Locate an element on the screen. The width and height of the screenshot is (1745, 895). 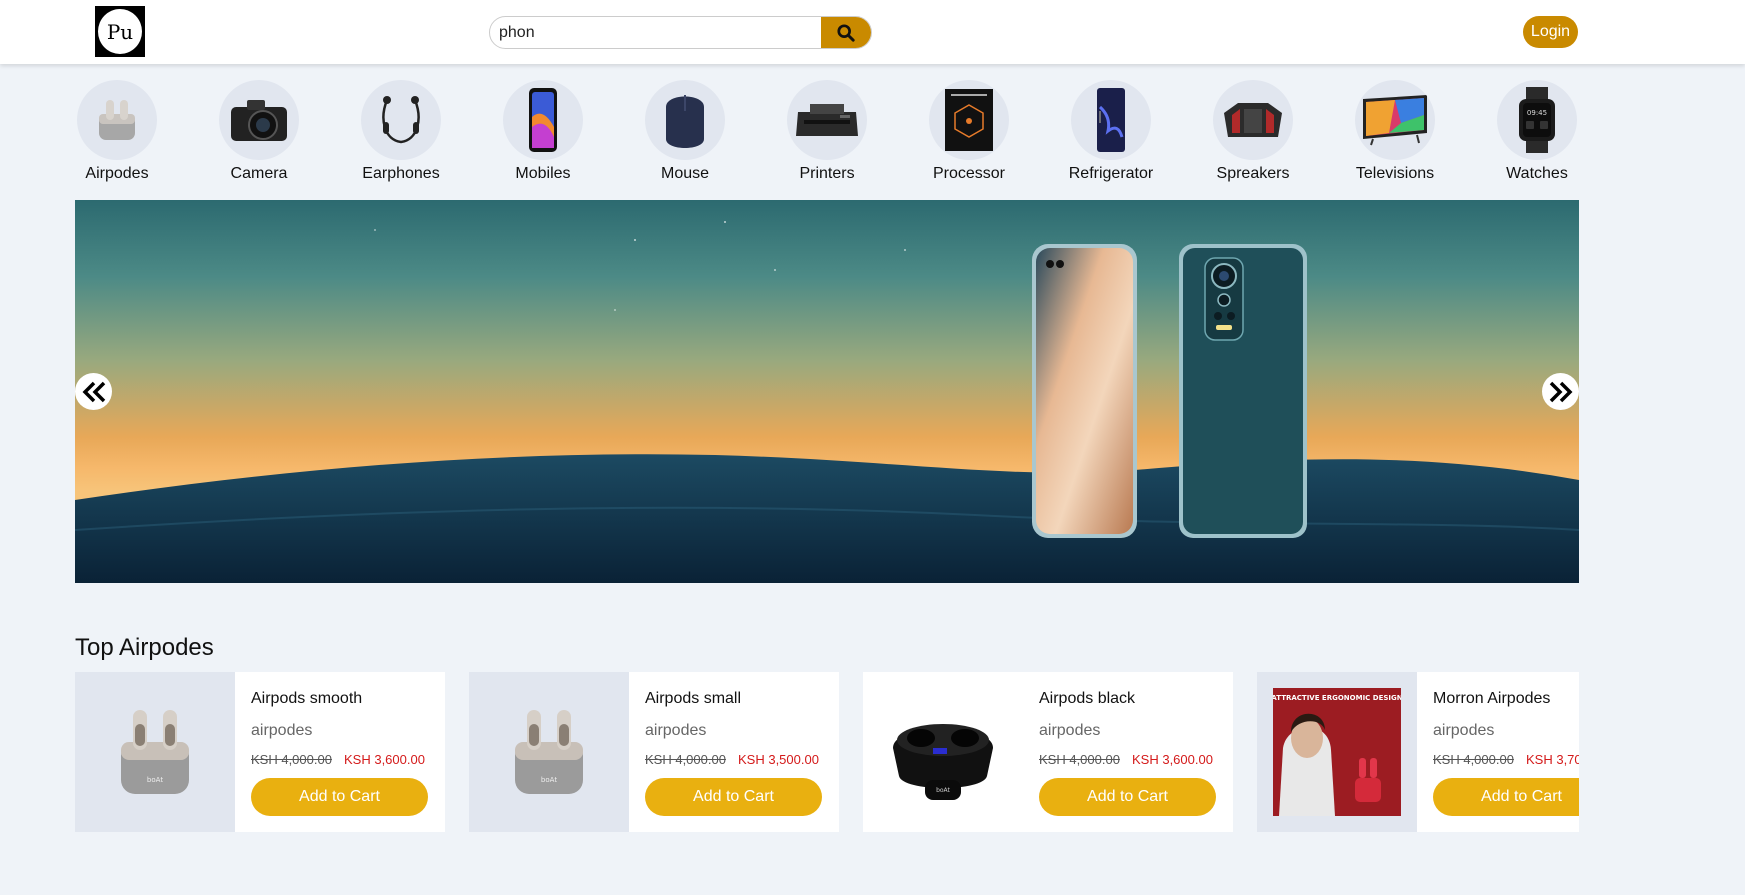
airpods-icon is located at coordinates (117, 120).